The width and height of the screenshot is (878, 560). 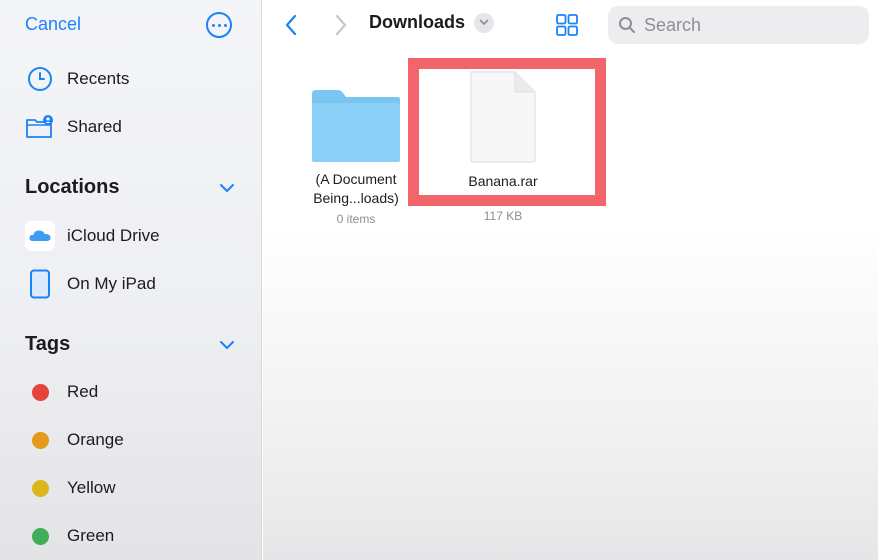 I want to click on tag-yellow-icon, so click(x=40, y=488).